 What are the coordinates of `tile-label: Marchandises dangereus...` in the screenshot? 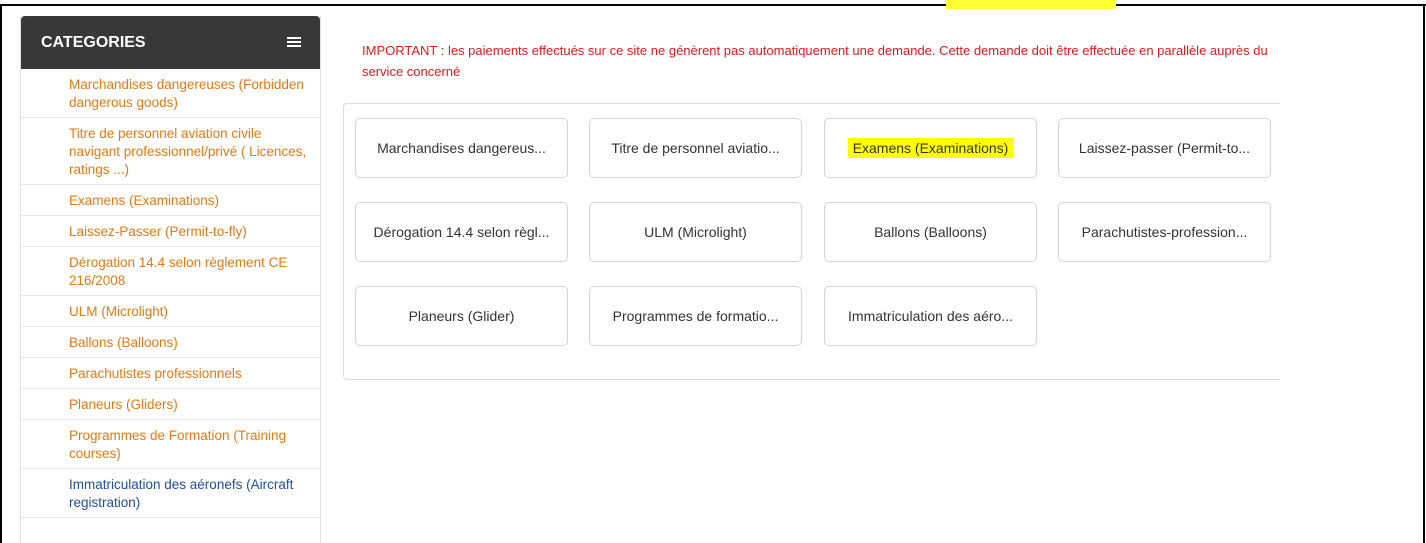 It's located at (461, 148).